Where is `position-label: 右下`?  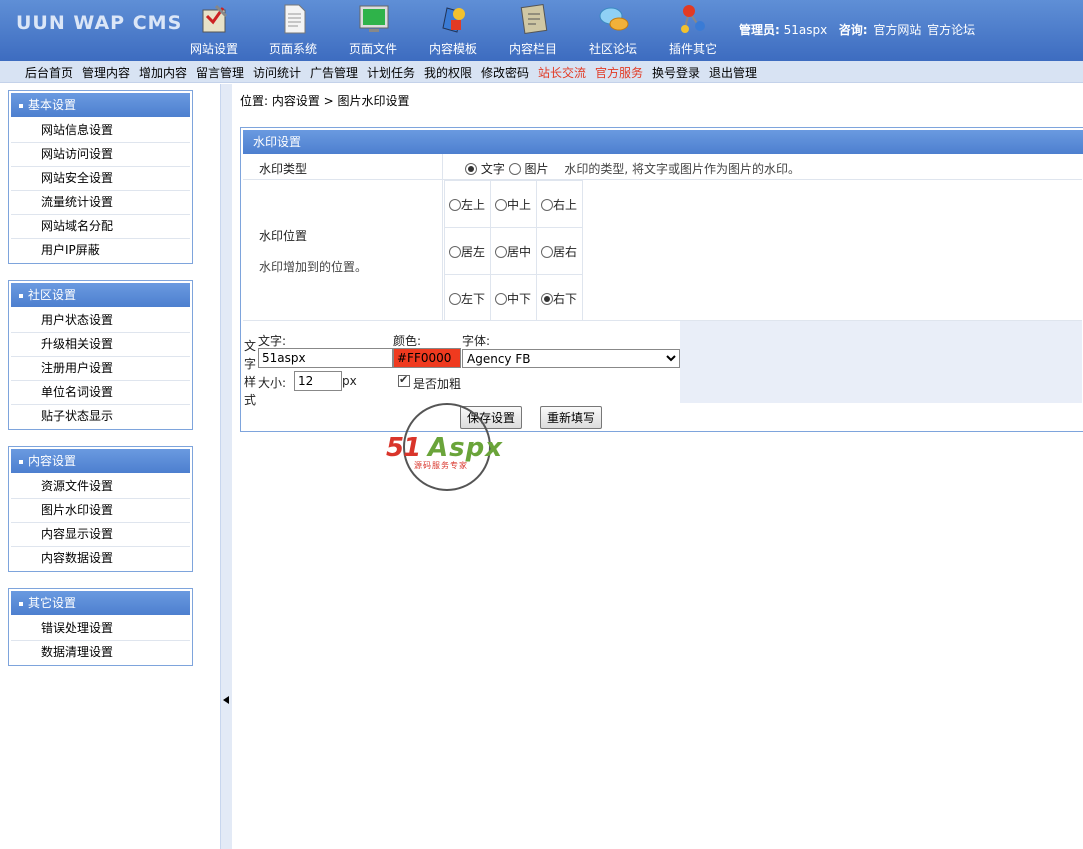 position-label: 右下 is located at coordinates (565, 298).